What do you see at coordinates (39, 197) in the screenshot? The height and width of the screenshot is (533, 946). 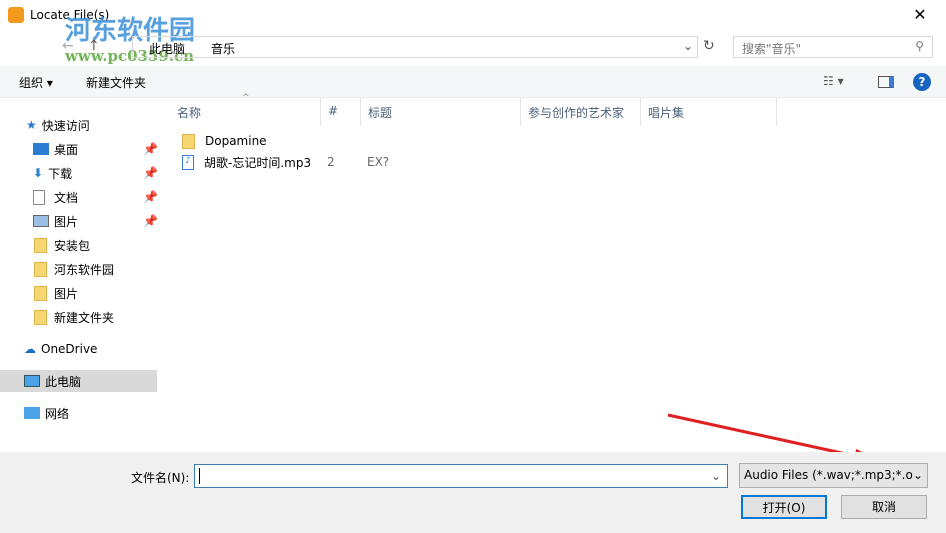 I see `document-icon` at bounding box center [39, 197].